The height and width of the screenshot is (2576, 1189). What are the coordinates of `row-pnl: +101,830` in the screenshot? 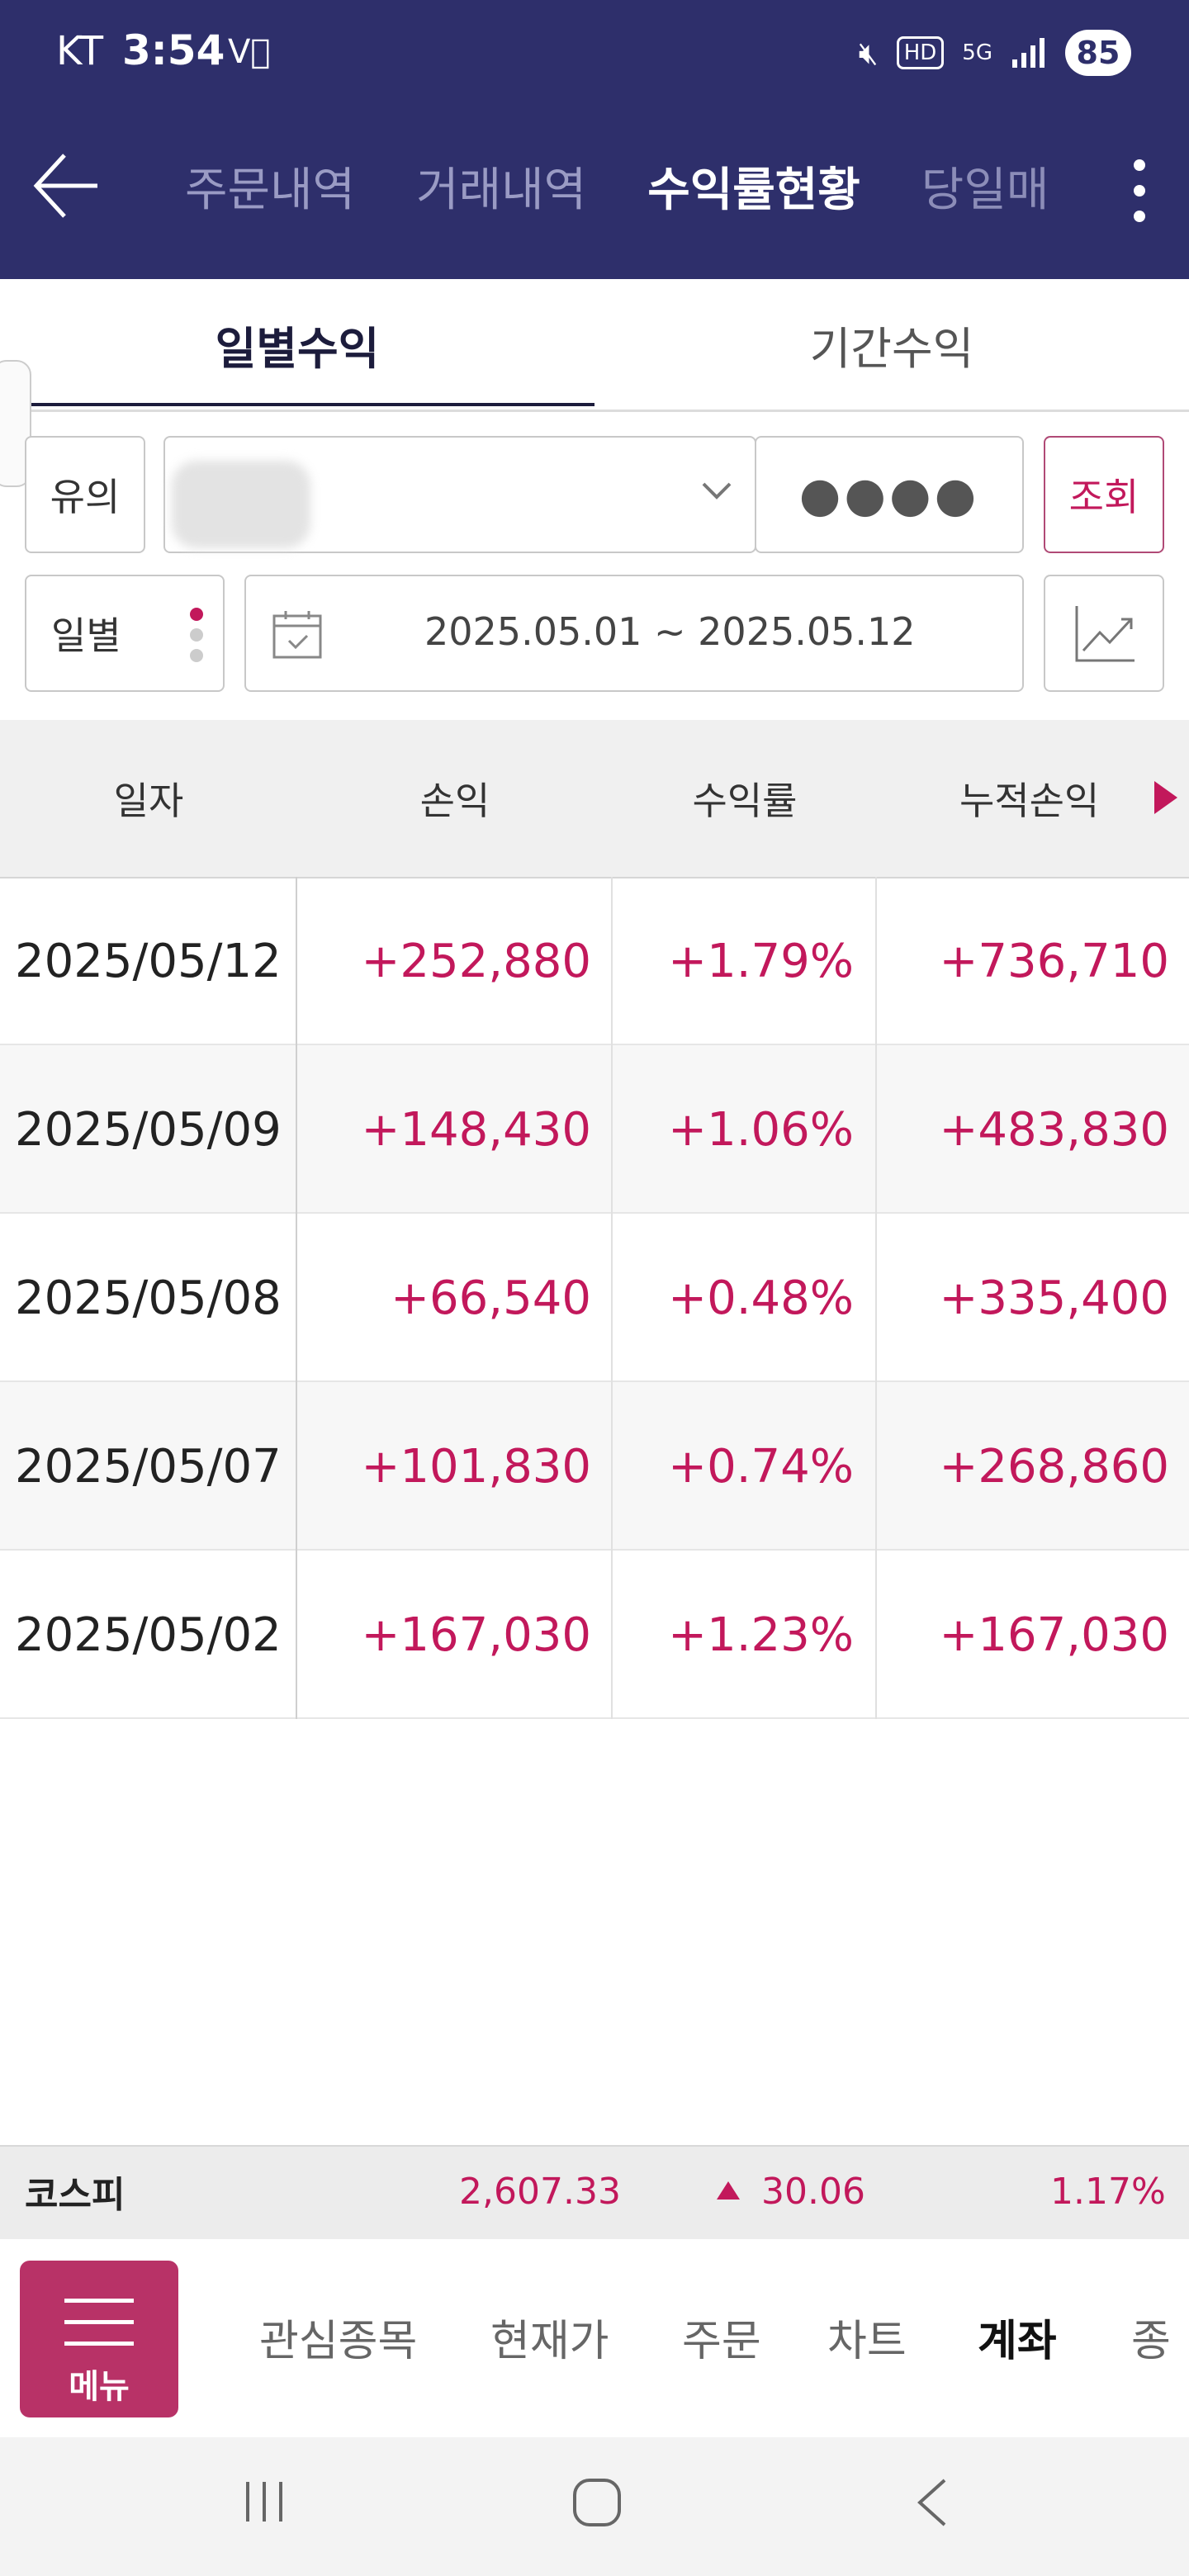 It's located at (476, 1466).